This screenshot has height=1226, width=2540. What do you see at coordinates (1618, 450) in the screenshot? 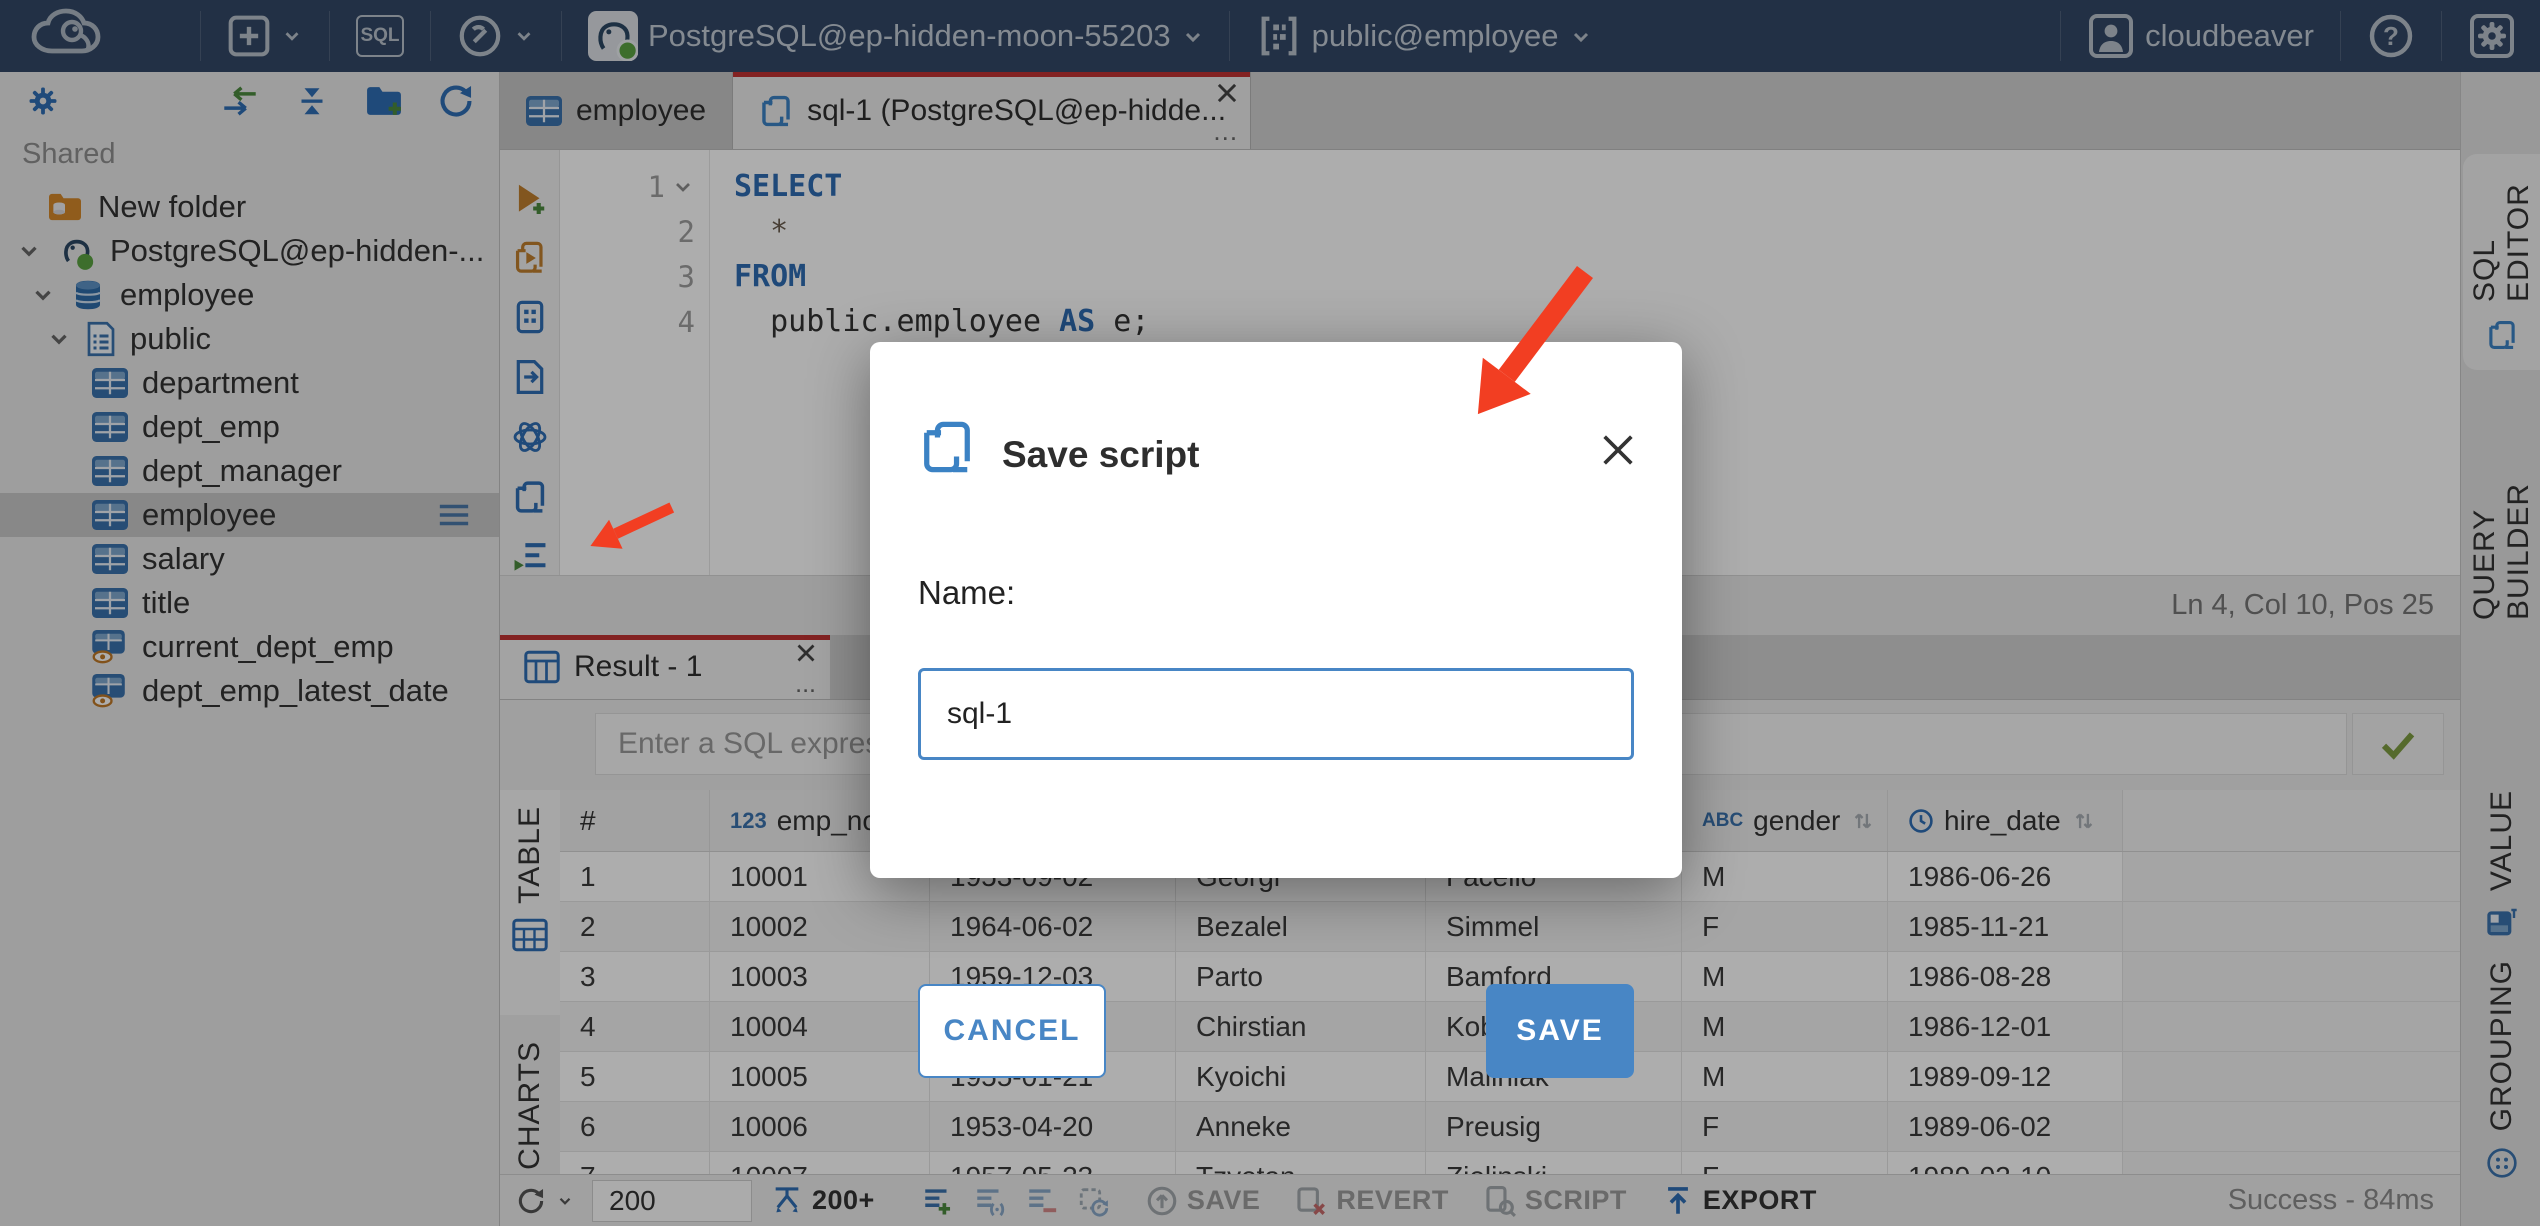
I see `close-icon` at bounding box center [1618, 450].